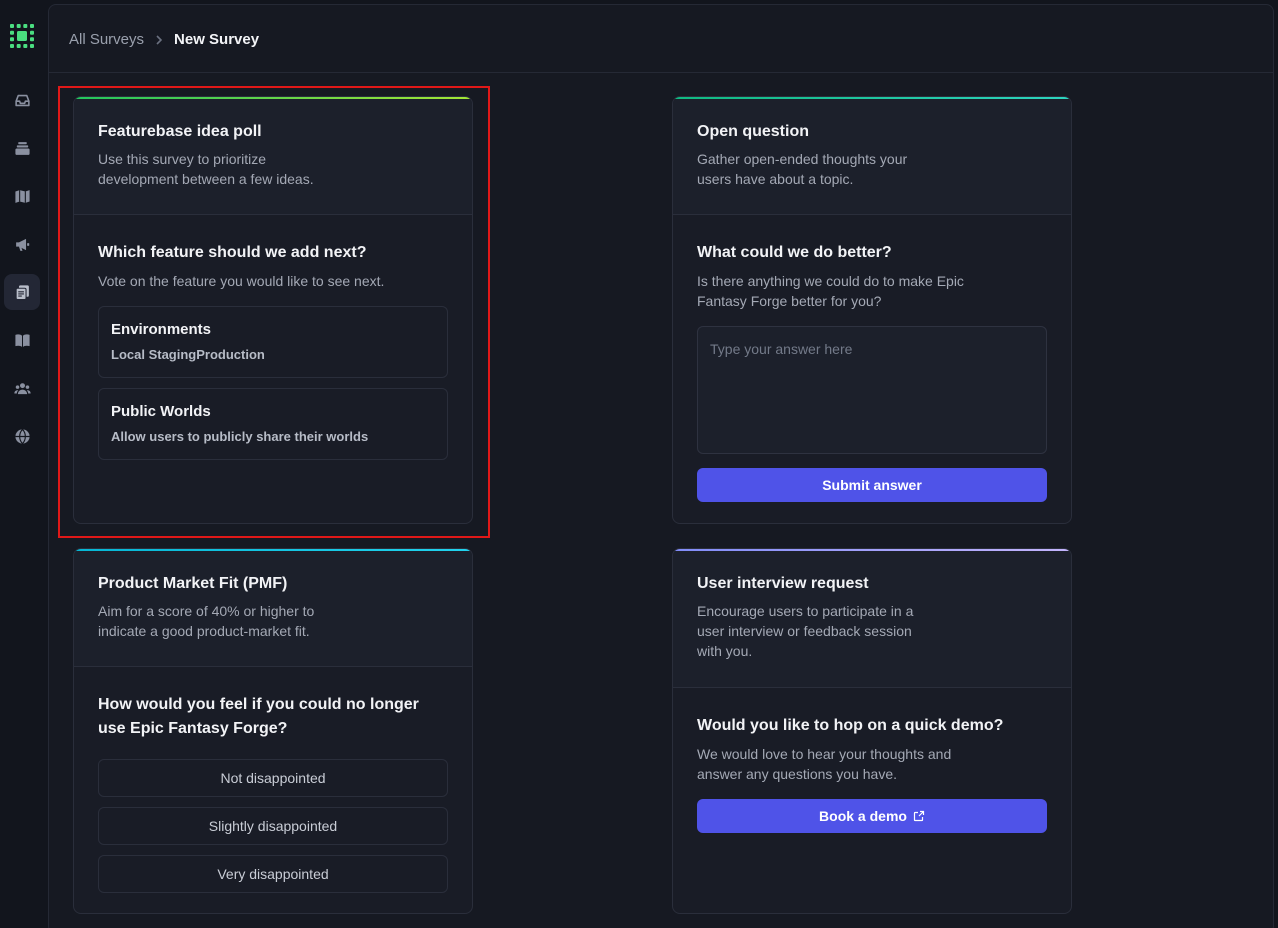  What do you see at coordinates (232, 252) in the screenshot?
I see `question-title: Which feature should we add next?` at bounding box center [232, 252].